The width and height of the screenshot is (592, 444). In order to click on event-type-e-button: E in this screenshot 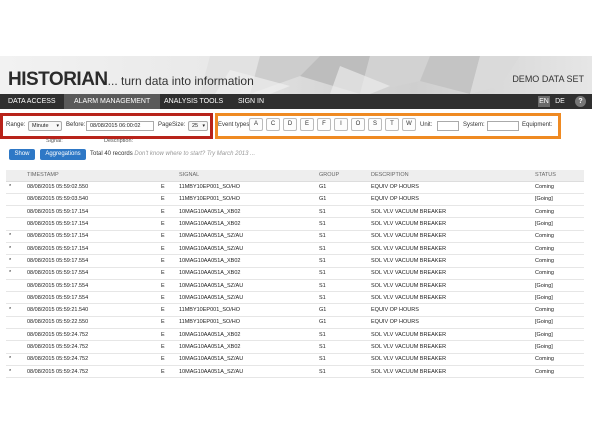, I will do `click(307, 124)`.